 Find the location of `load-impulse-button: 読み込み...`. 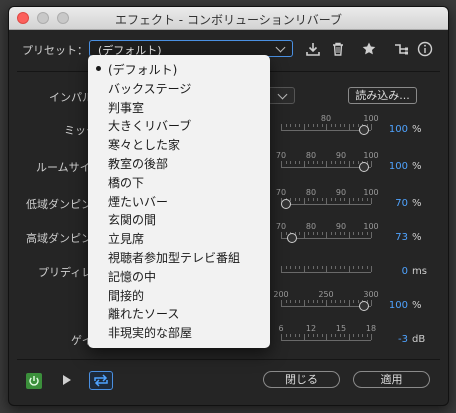

load-impulse-button: 読み込み... is located at coordinates (382, 95).